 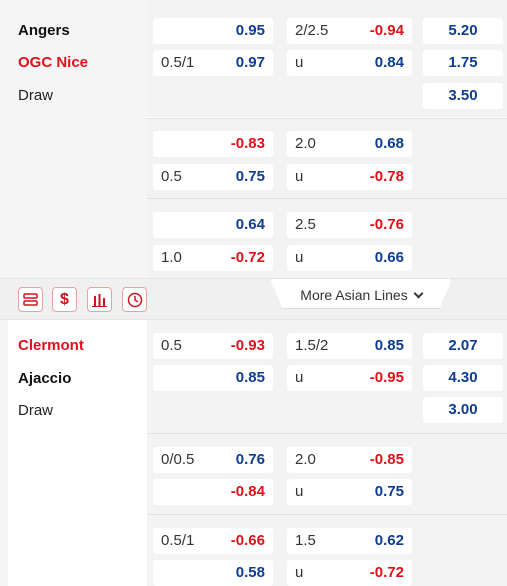 I want to click on ah-line-2: 1.0, so click(x=171, y=257).